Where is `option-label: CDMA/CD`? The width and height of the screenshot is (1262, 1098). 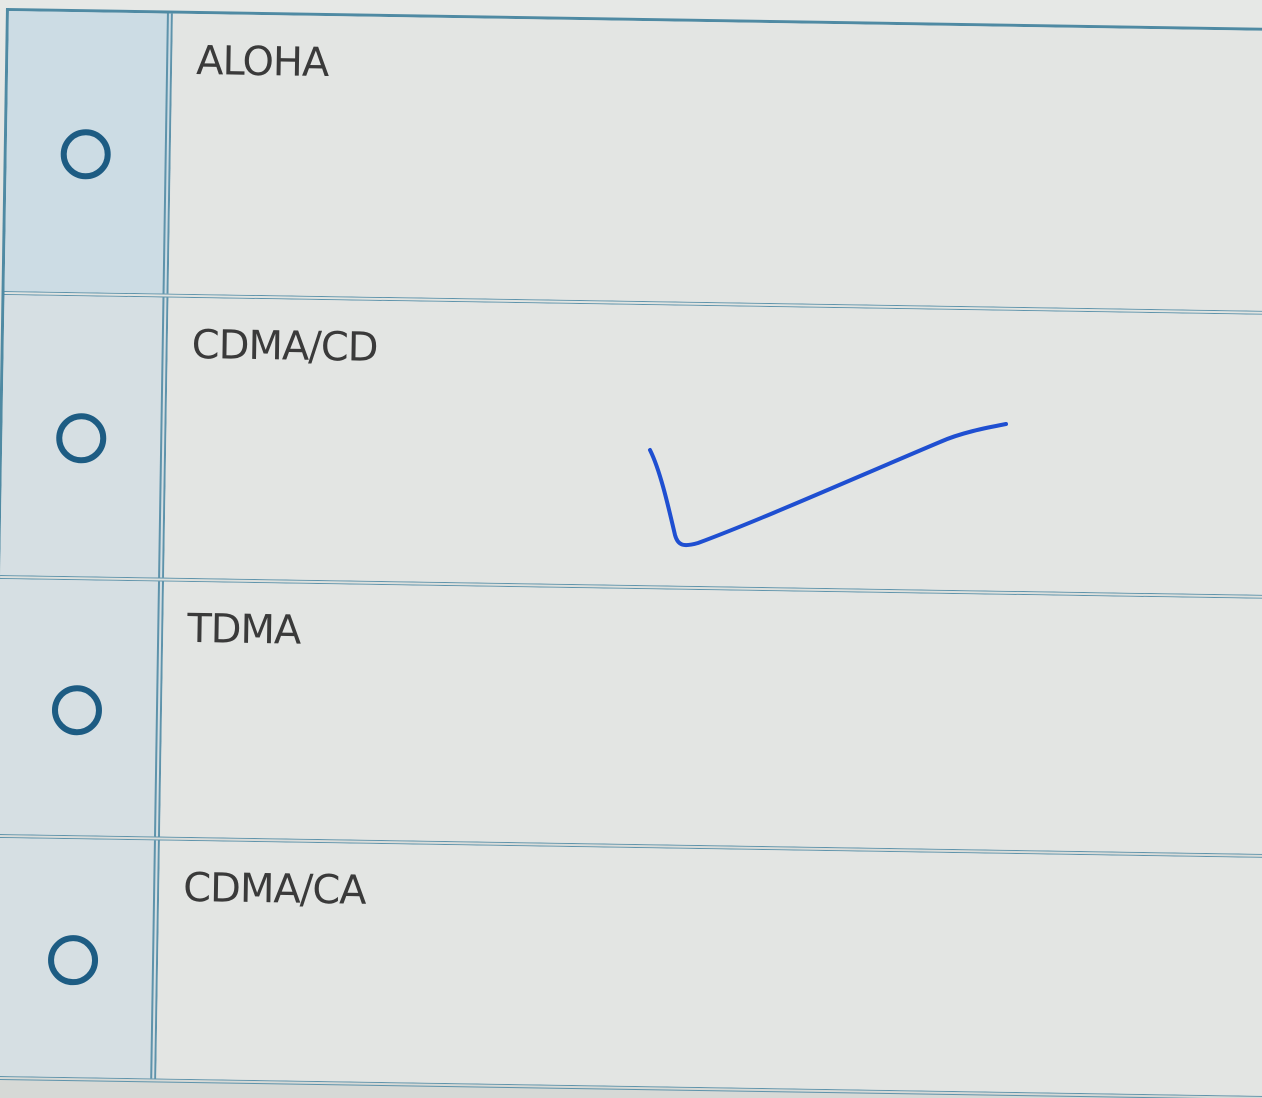
option-label: CDMA/CD is located at coordinates (284, 346).